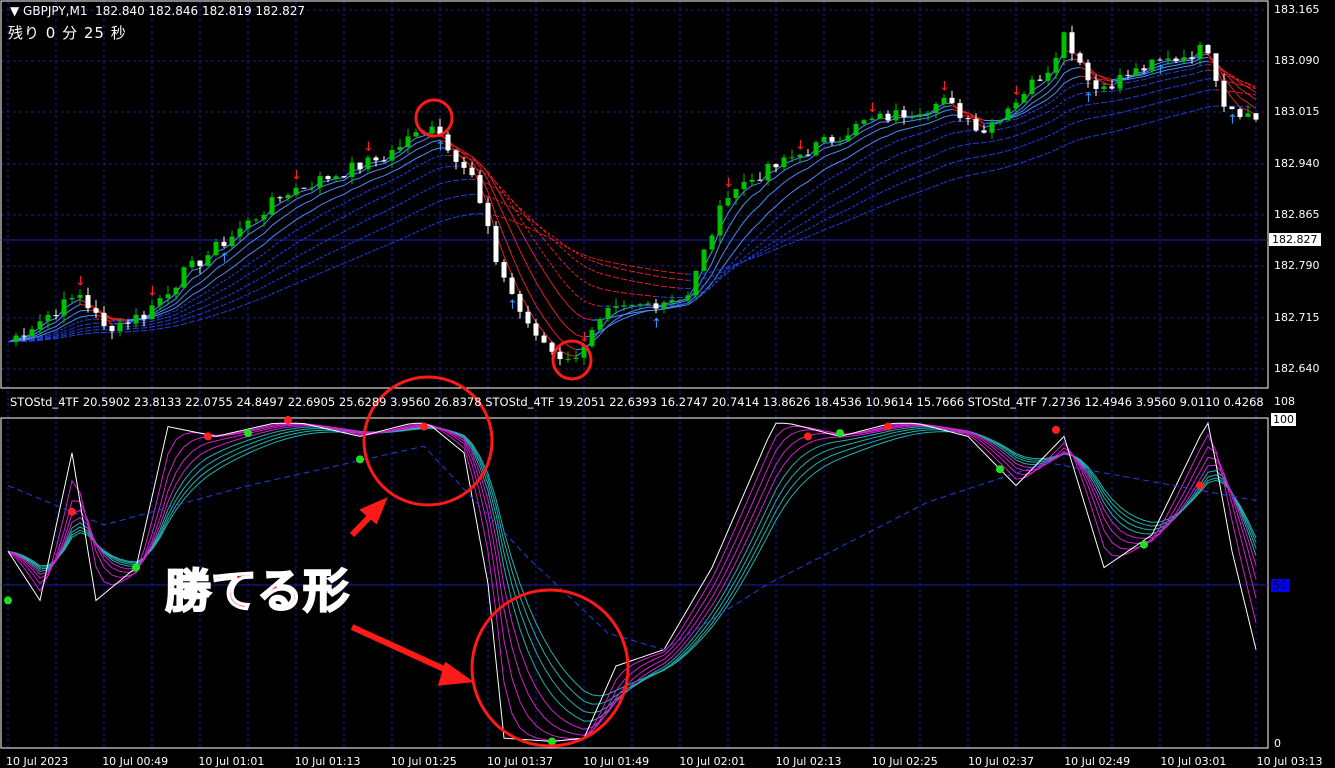 Image resolution: width=1335 pixels, height=768 pixels. I want to click on time-axis-label: 10 Jul 02:37, so click(1001, 761).